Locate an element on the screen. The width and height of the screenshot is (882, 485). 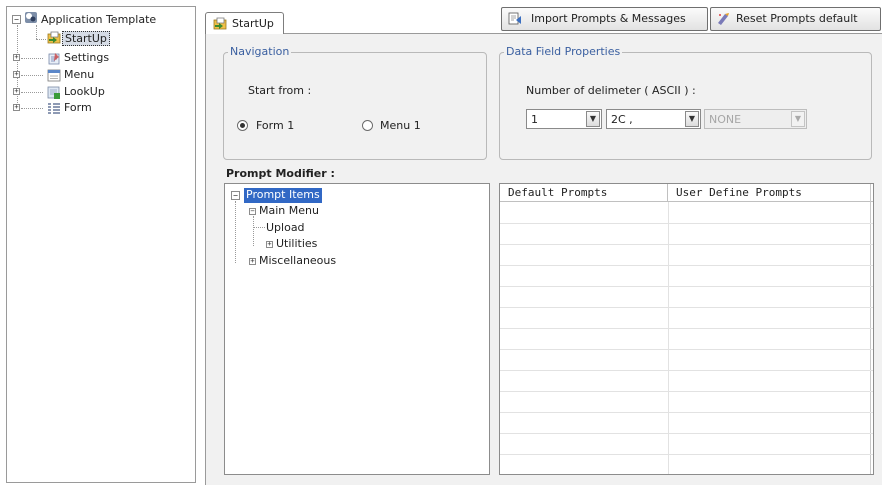
lookup-icon is located at coordinates (53, 92).